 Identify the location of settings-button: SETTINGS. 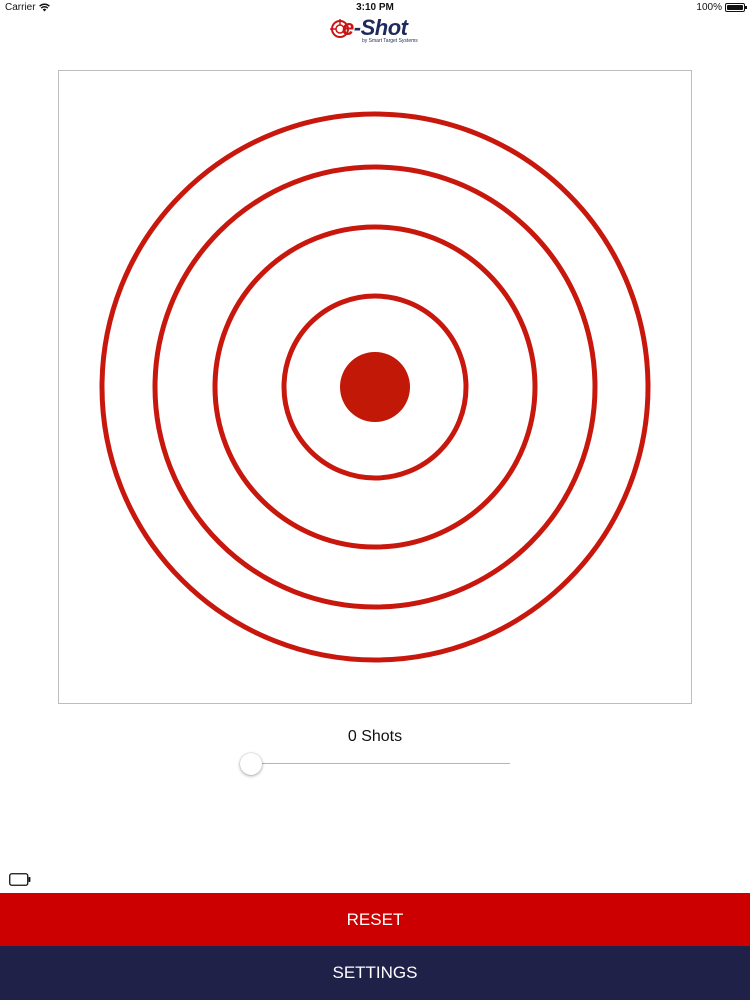
(375, 973).